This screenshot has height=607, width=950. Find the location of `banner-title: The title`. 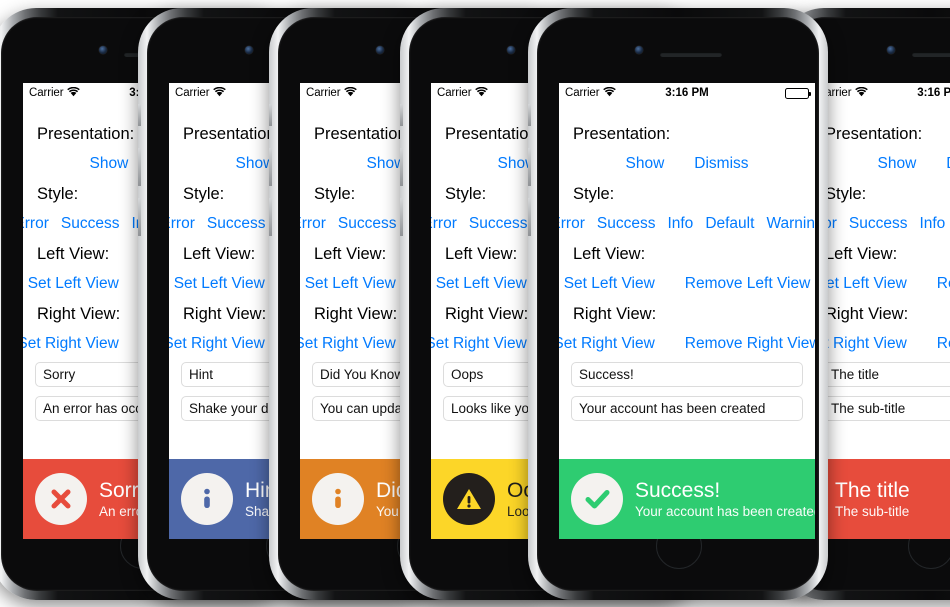

banner-title: The title is located at coordinates (872, 490).